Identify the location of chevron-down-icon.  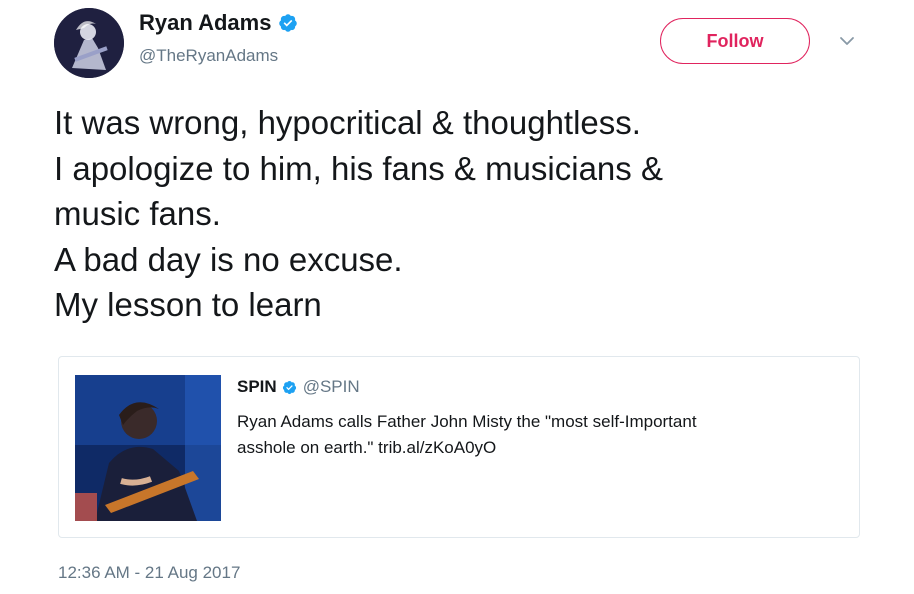
(847, 41).